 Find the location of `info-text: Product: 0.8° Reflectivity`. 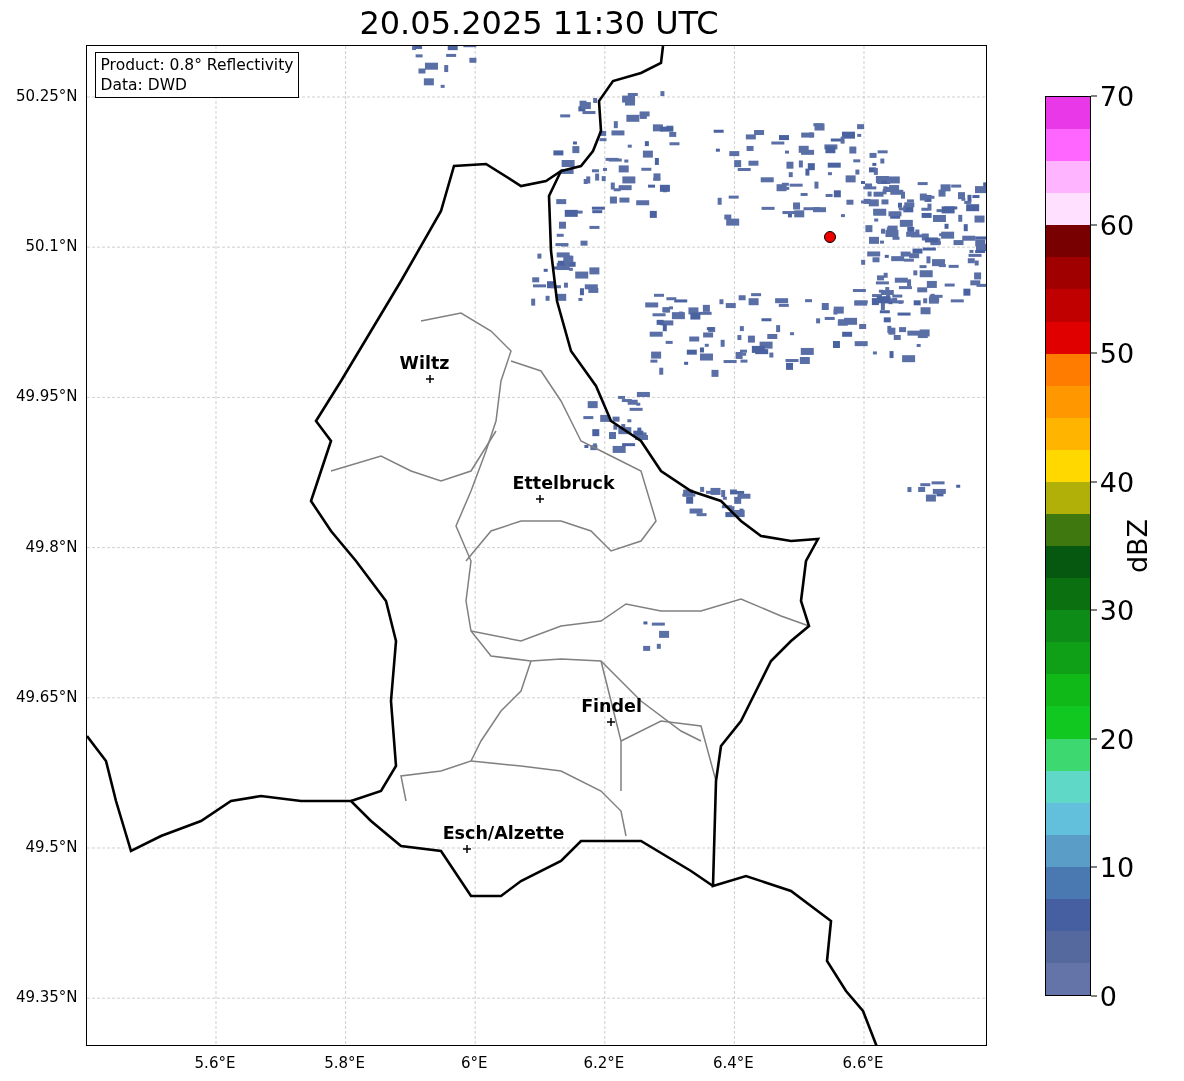

info-text: Product: 0.8° Reflectivity is located at coordinates (197, 65).